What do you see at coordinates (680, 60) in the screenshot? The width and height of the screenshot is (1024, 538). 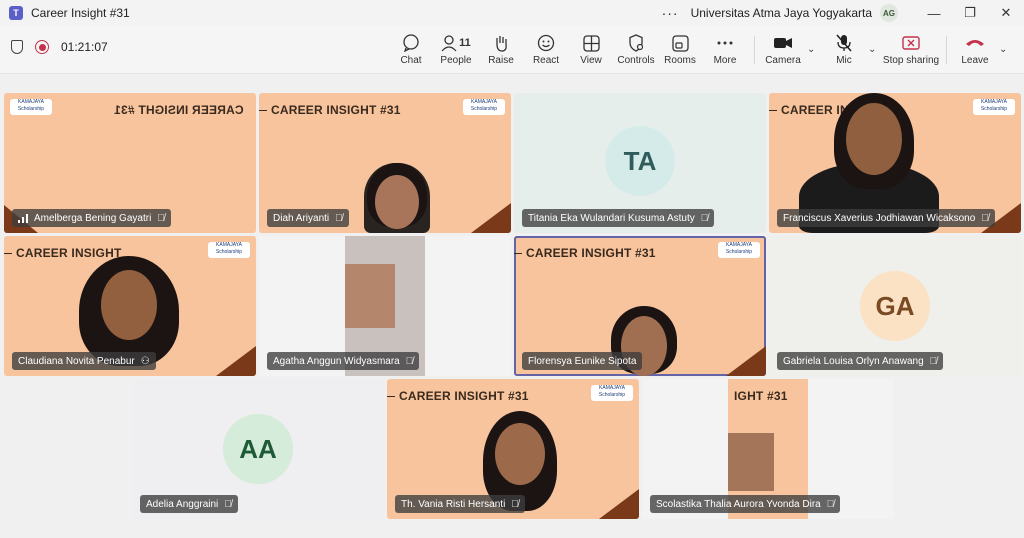 I see `rooms-label: Rooms` at bounding box center [680, 60].